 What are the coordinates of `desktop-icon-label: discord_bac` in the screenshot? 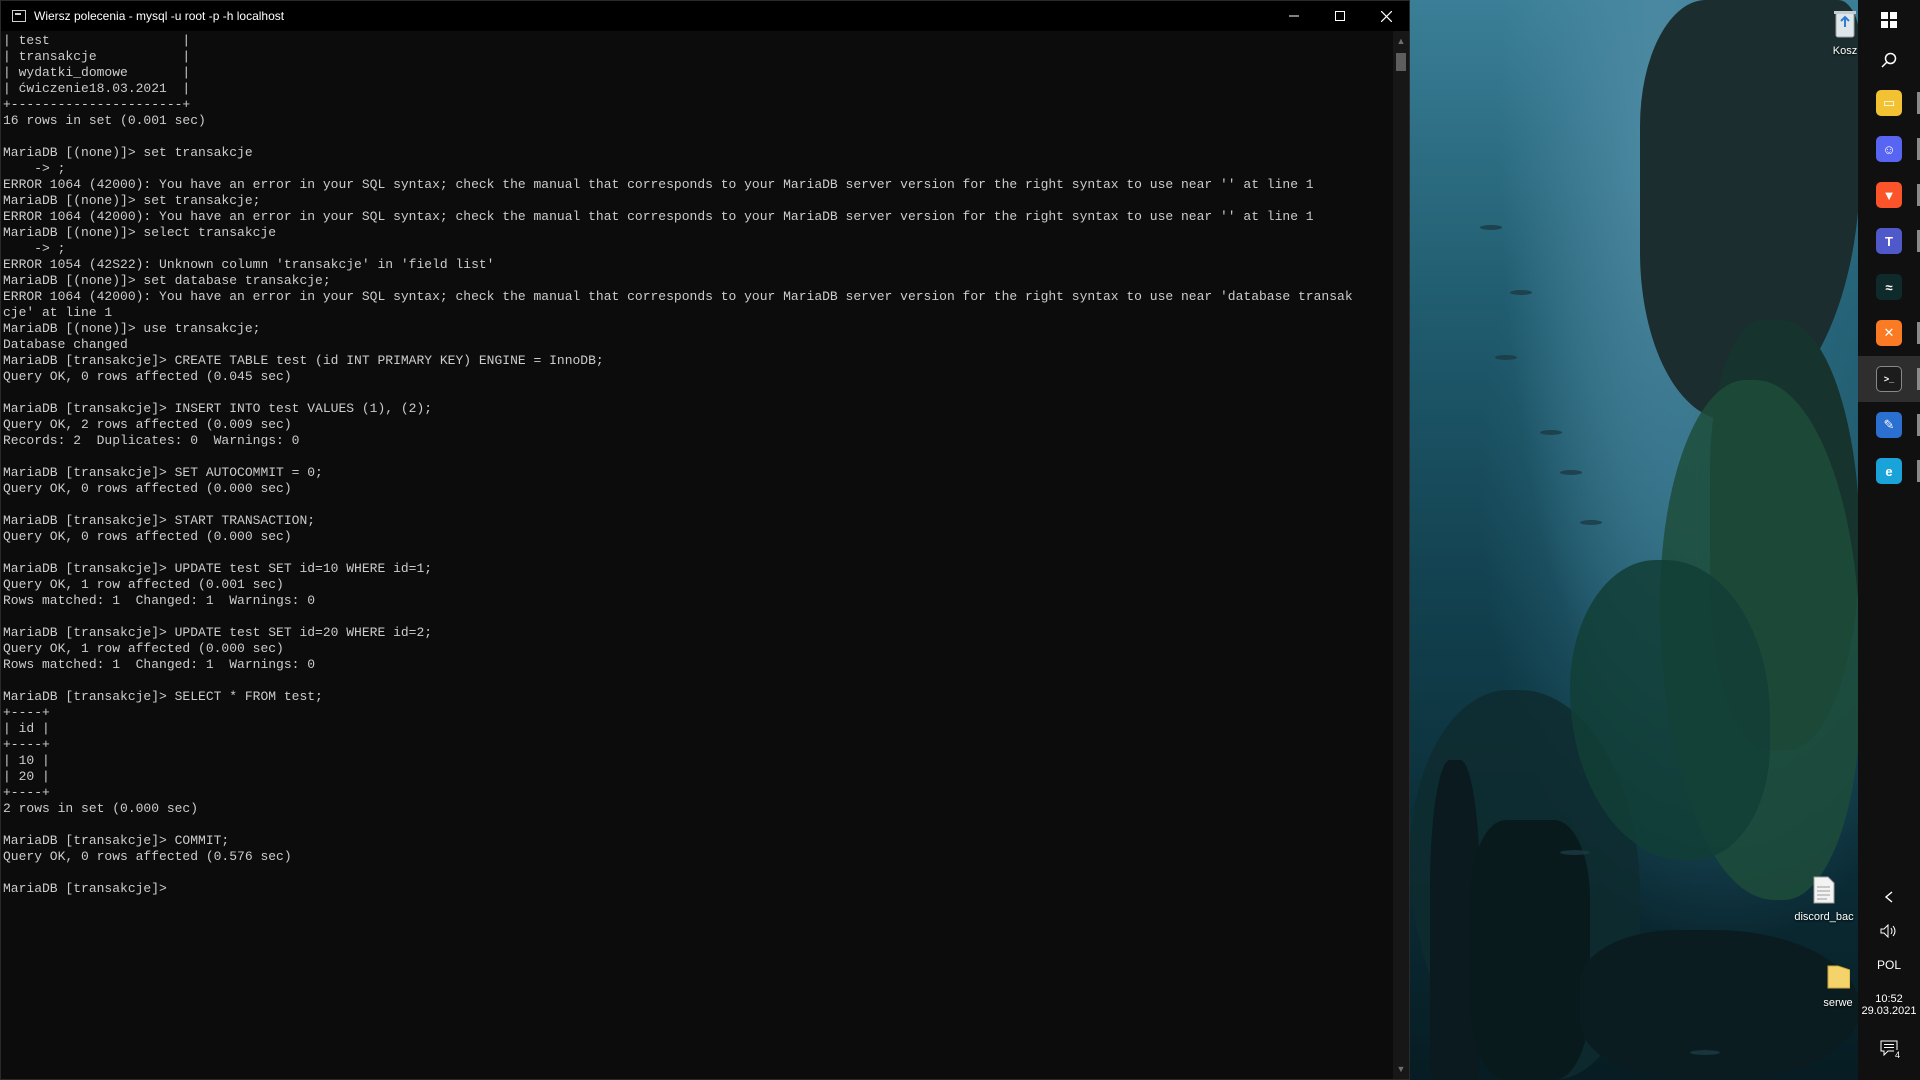 It's located at (1824, 917).